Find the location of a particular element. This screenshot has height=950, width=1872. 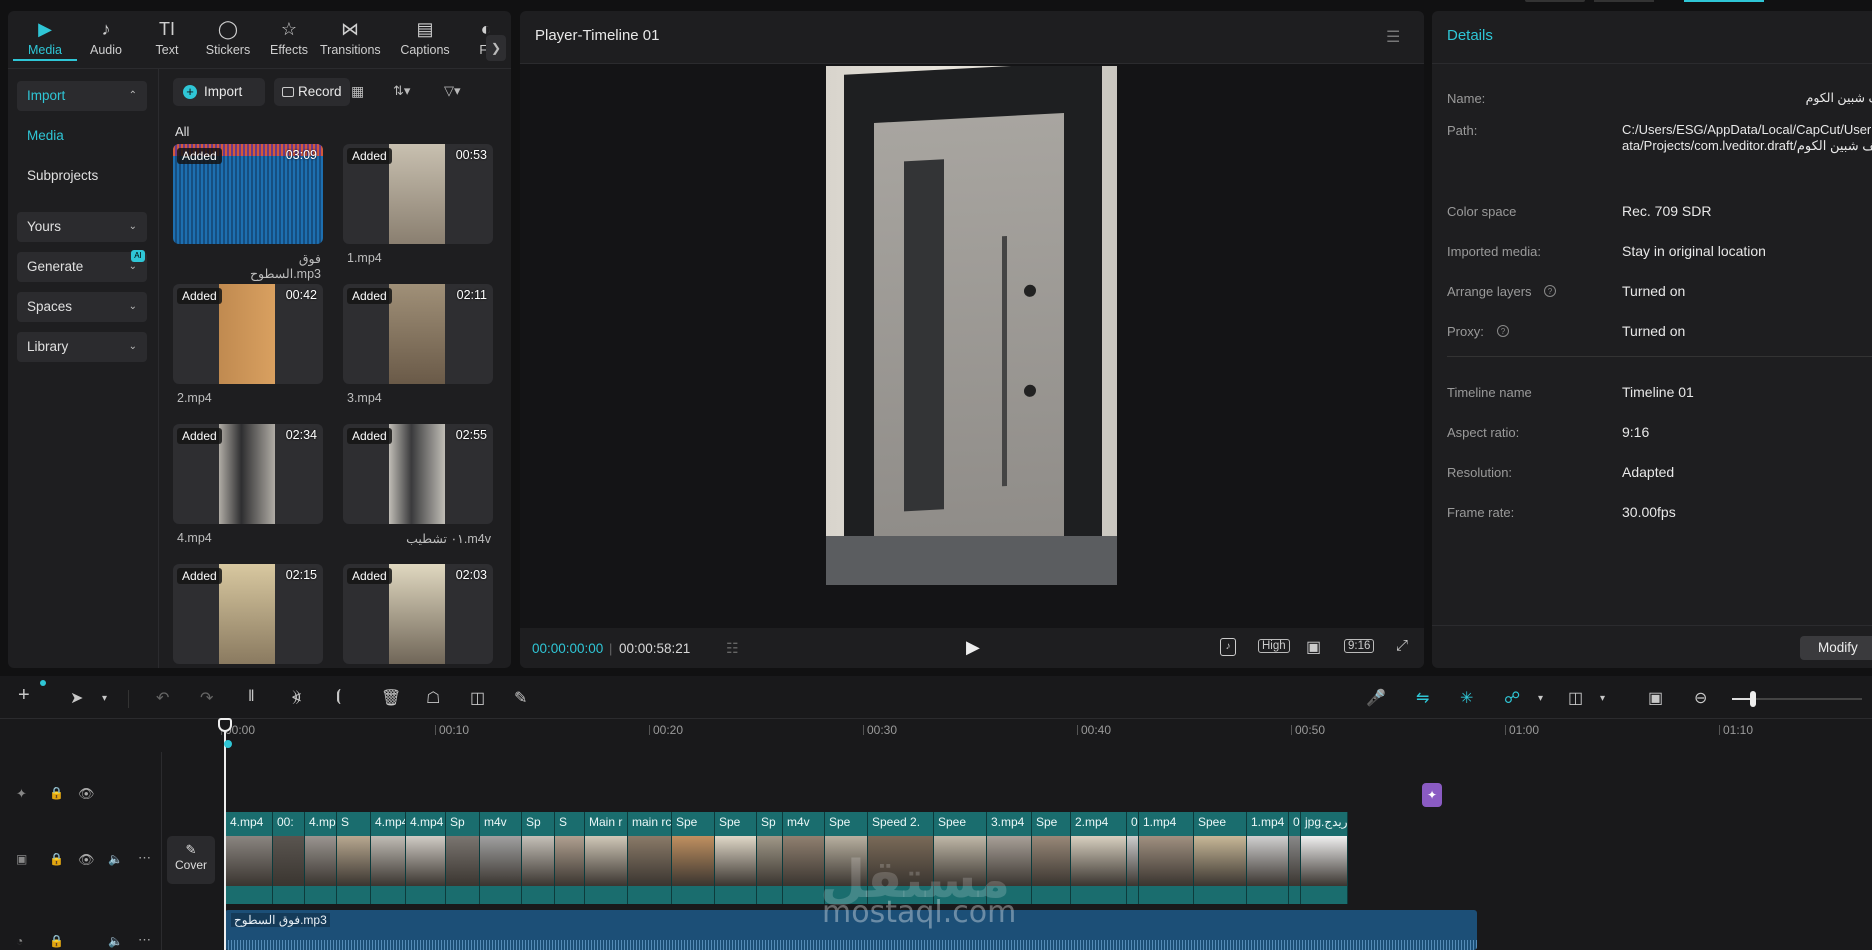

split-left-icon: ⦖ is located at coordinates (296, 697).